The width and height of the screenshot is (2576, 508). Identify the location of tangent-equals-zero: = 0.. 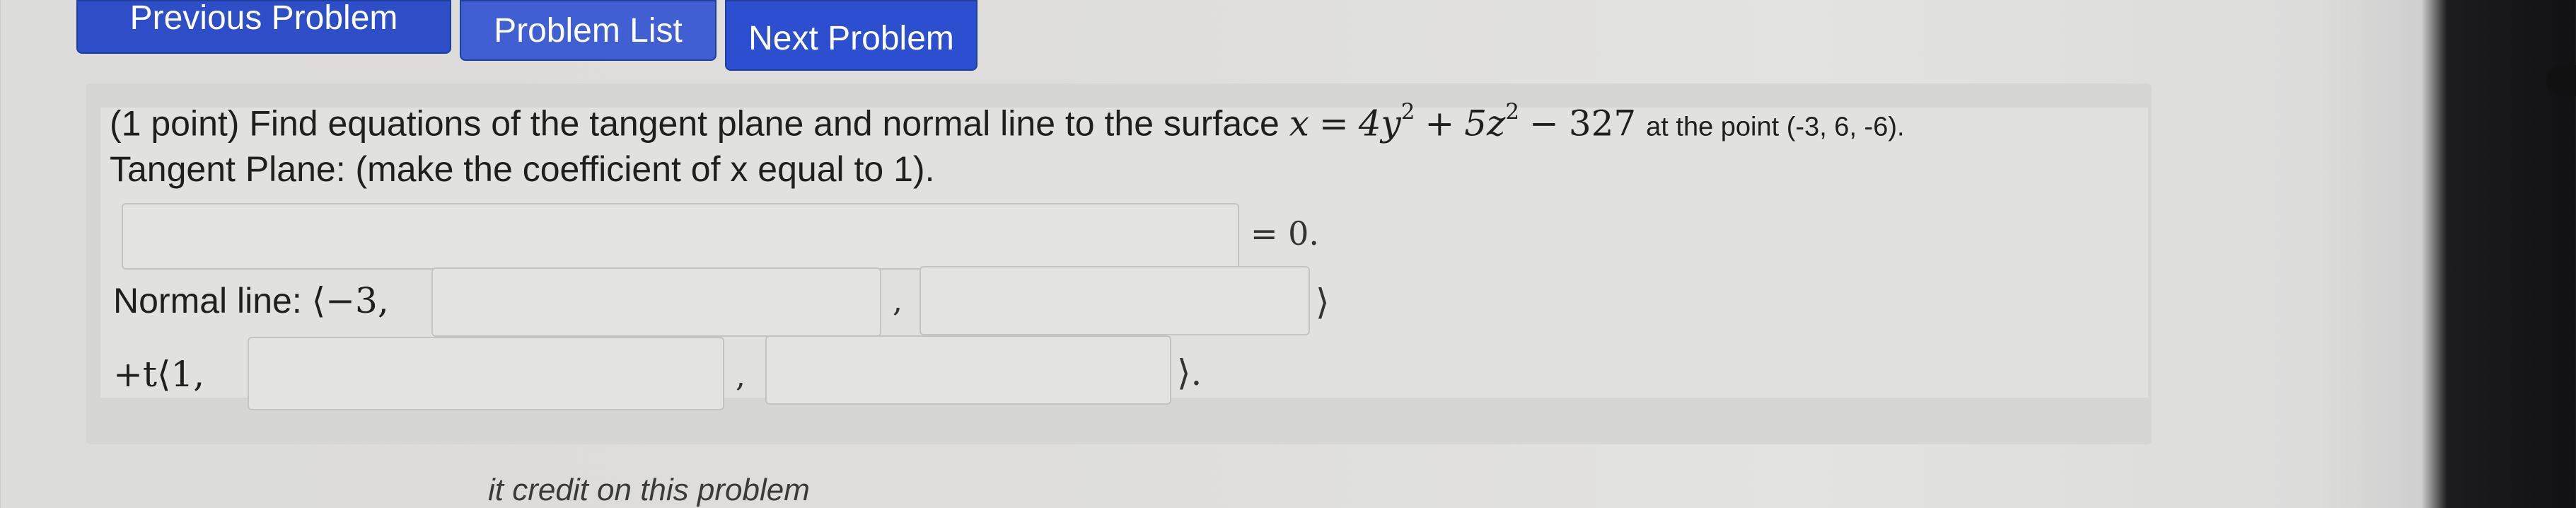
(1285, 233).